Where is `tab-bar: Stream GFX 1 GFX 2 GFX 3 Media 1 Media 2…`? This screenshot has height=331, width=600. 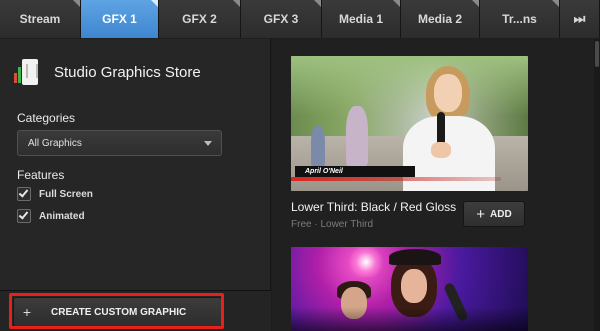 tab-bar: Stream GFX 1 GFX 2 GFX 3 Media 1 Media 2… is located at coordinates (300, 19).